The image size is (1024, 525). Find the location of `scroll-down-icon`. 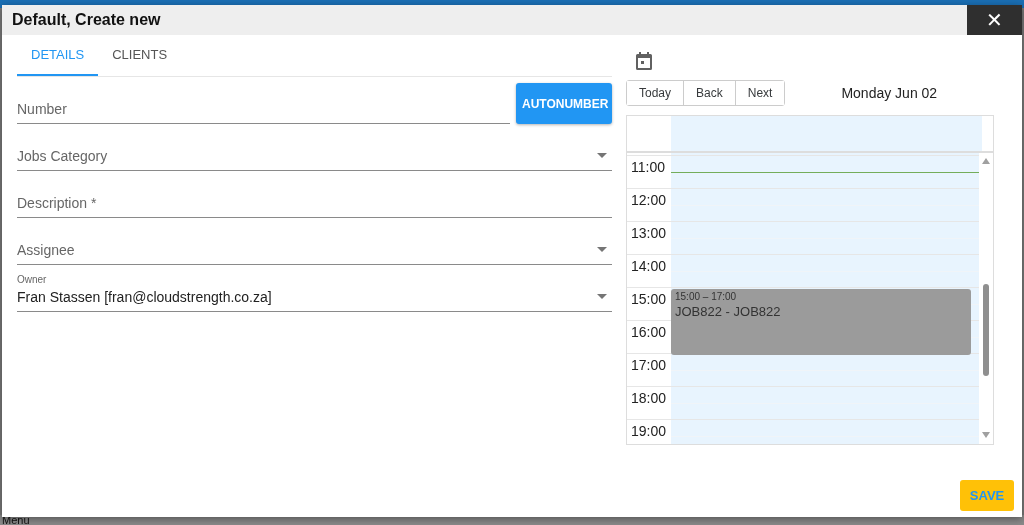

scroll-down-icon is located at coordinates (986, 435).